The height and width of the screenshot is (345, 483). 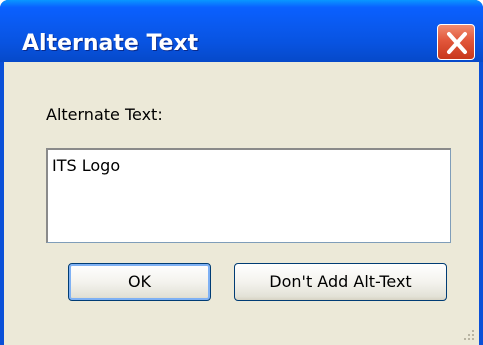 I want to click on ok-button: OK, so click(x=139, y=282).